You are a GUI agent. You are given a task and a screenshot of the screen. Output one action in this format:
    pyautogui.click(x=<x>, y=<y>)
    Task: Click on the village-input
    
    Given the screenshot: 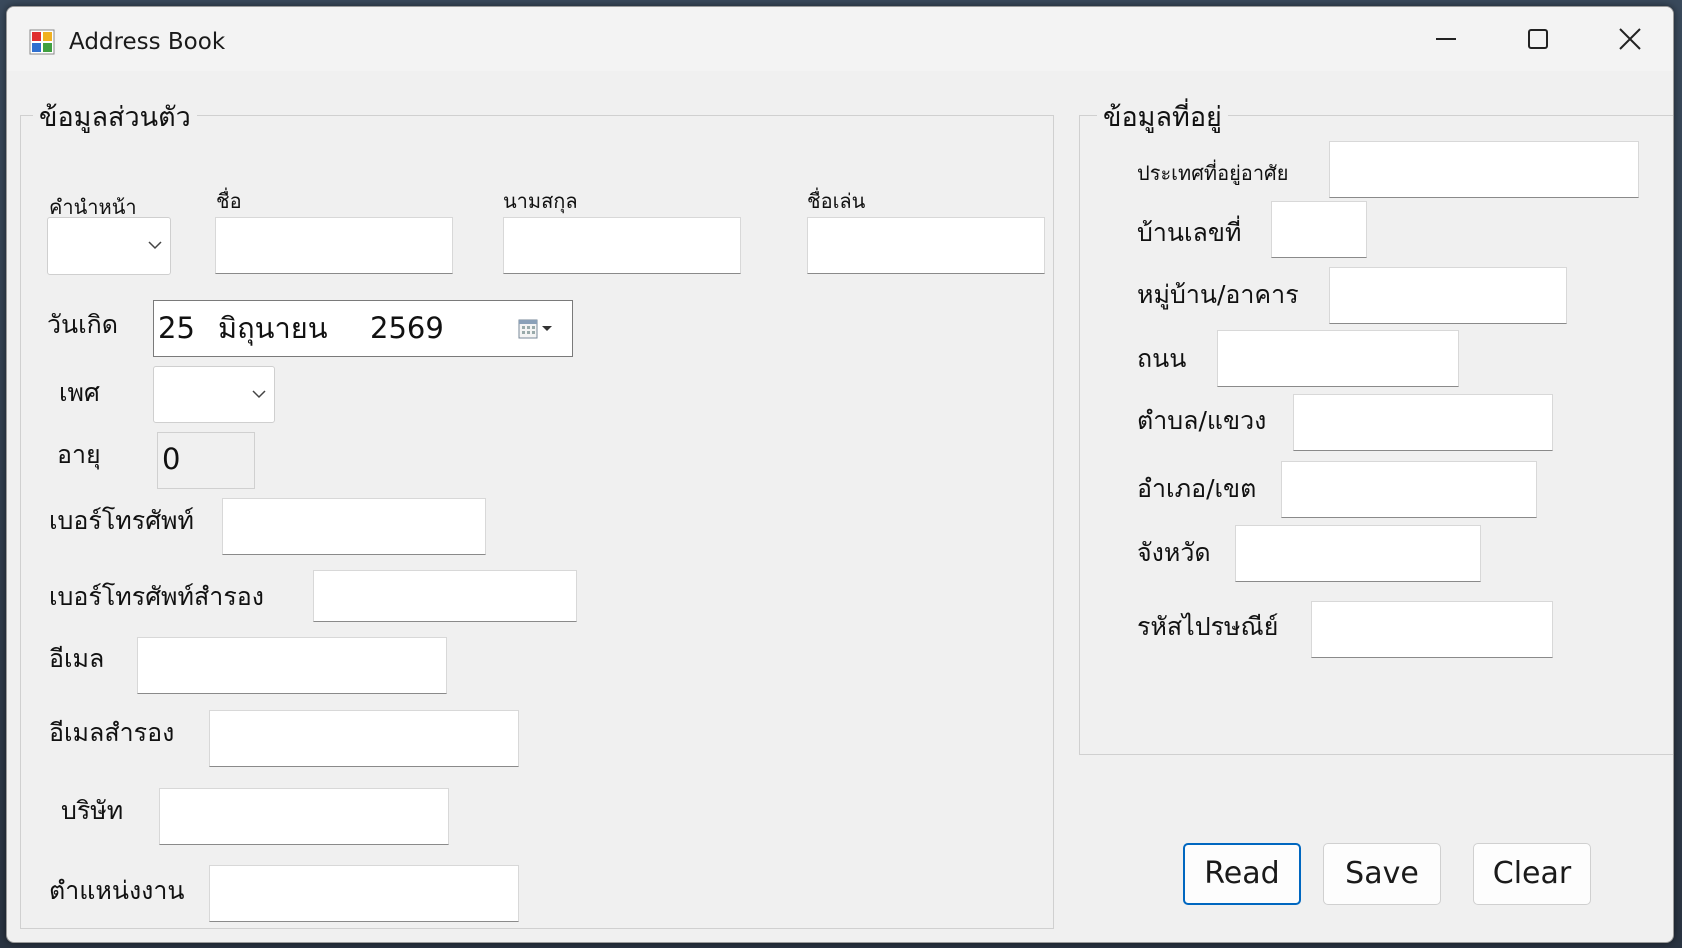 What is the action you would take?
    pyautogui.click(x=1448, y=295)
    